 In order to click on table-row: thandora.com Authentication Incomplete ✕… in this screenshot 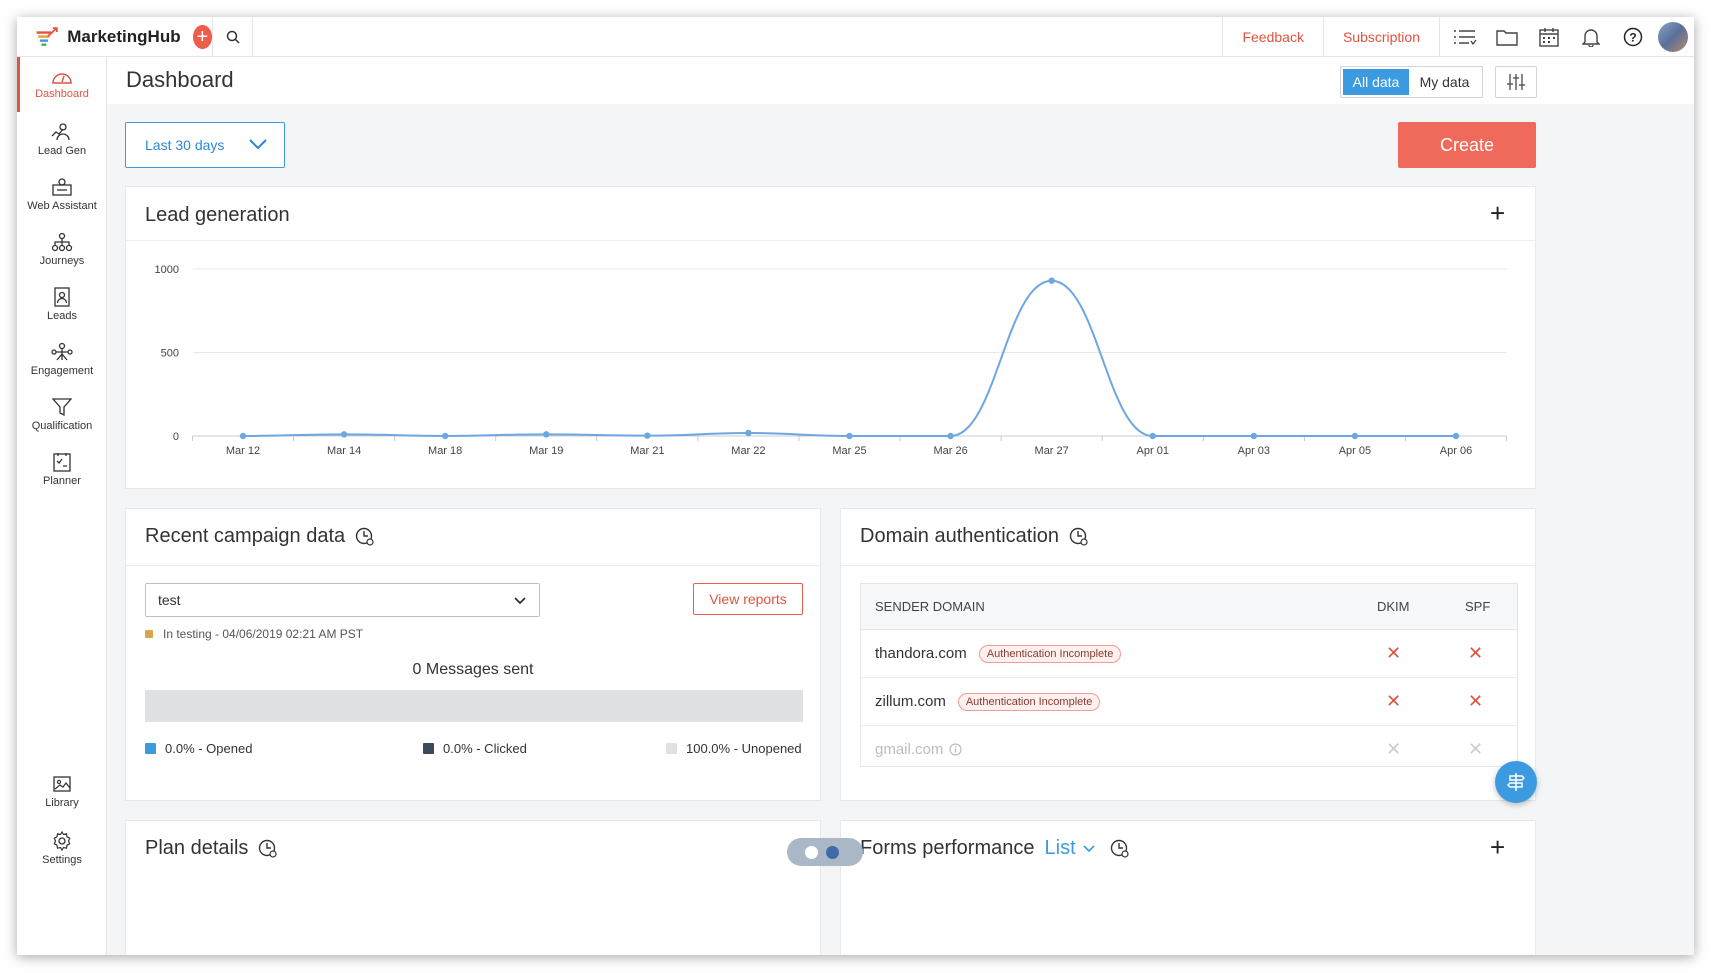, I will do `click(1189, 654)`.